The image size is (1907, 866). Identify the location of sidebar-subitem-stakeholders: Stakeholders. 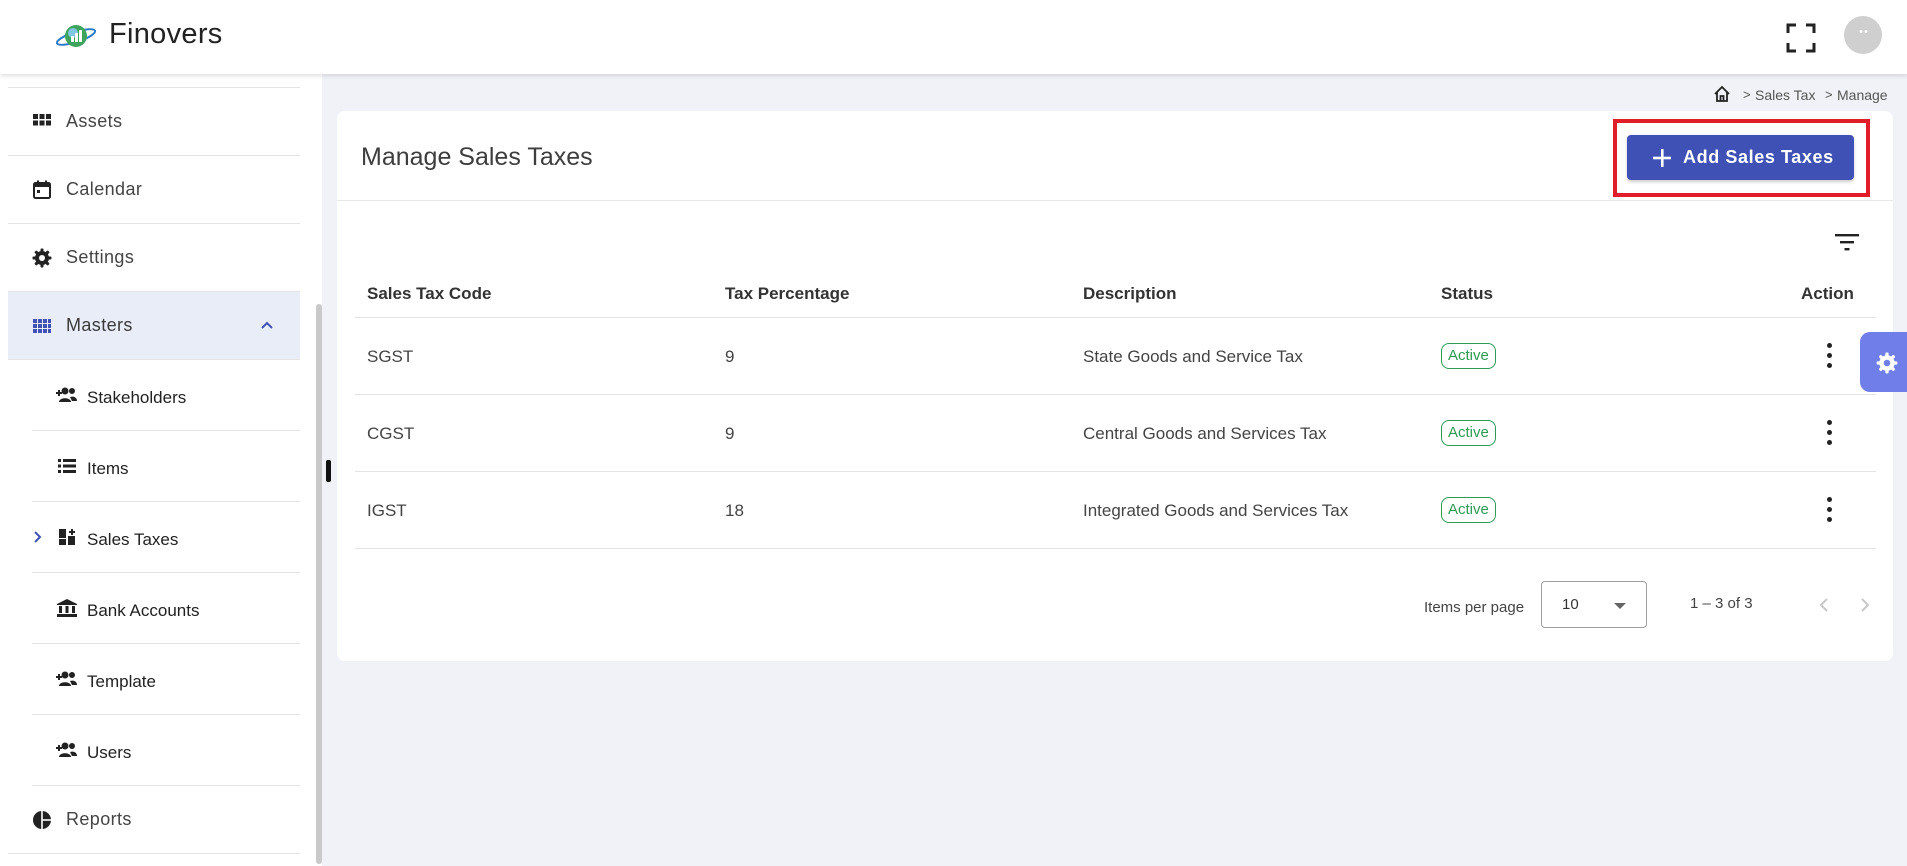
(166, 395).